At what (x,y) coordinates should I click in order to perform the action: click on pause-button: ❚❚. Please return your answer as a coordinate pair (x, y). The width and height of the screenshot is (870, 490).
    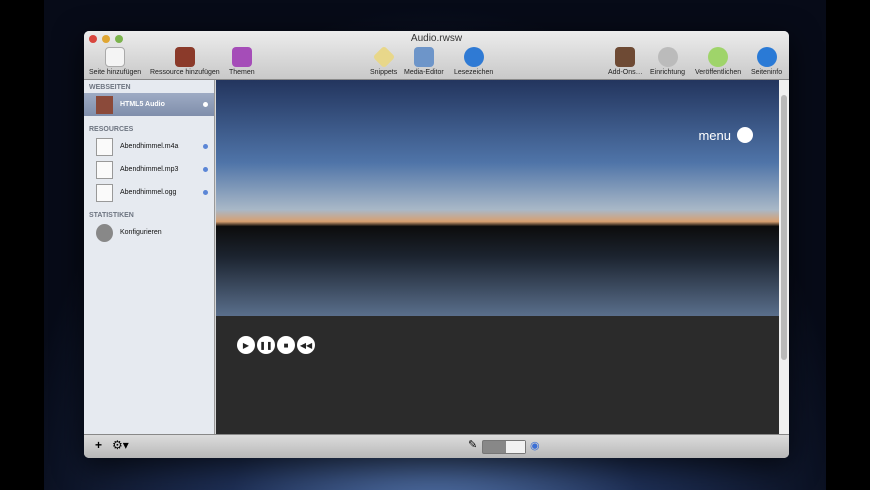
    Looking at the image, I should click on (266, 345).